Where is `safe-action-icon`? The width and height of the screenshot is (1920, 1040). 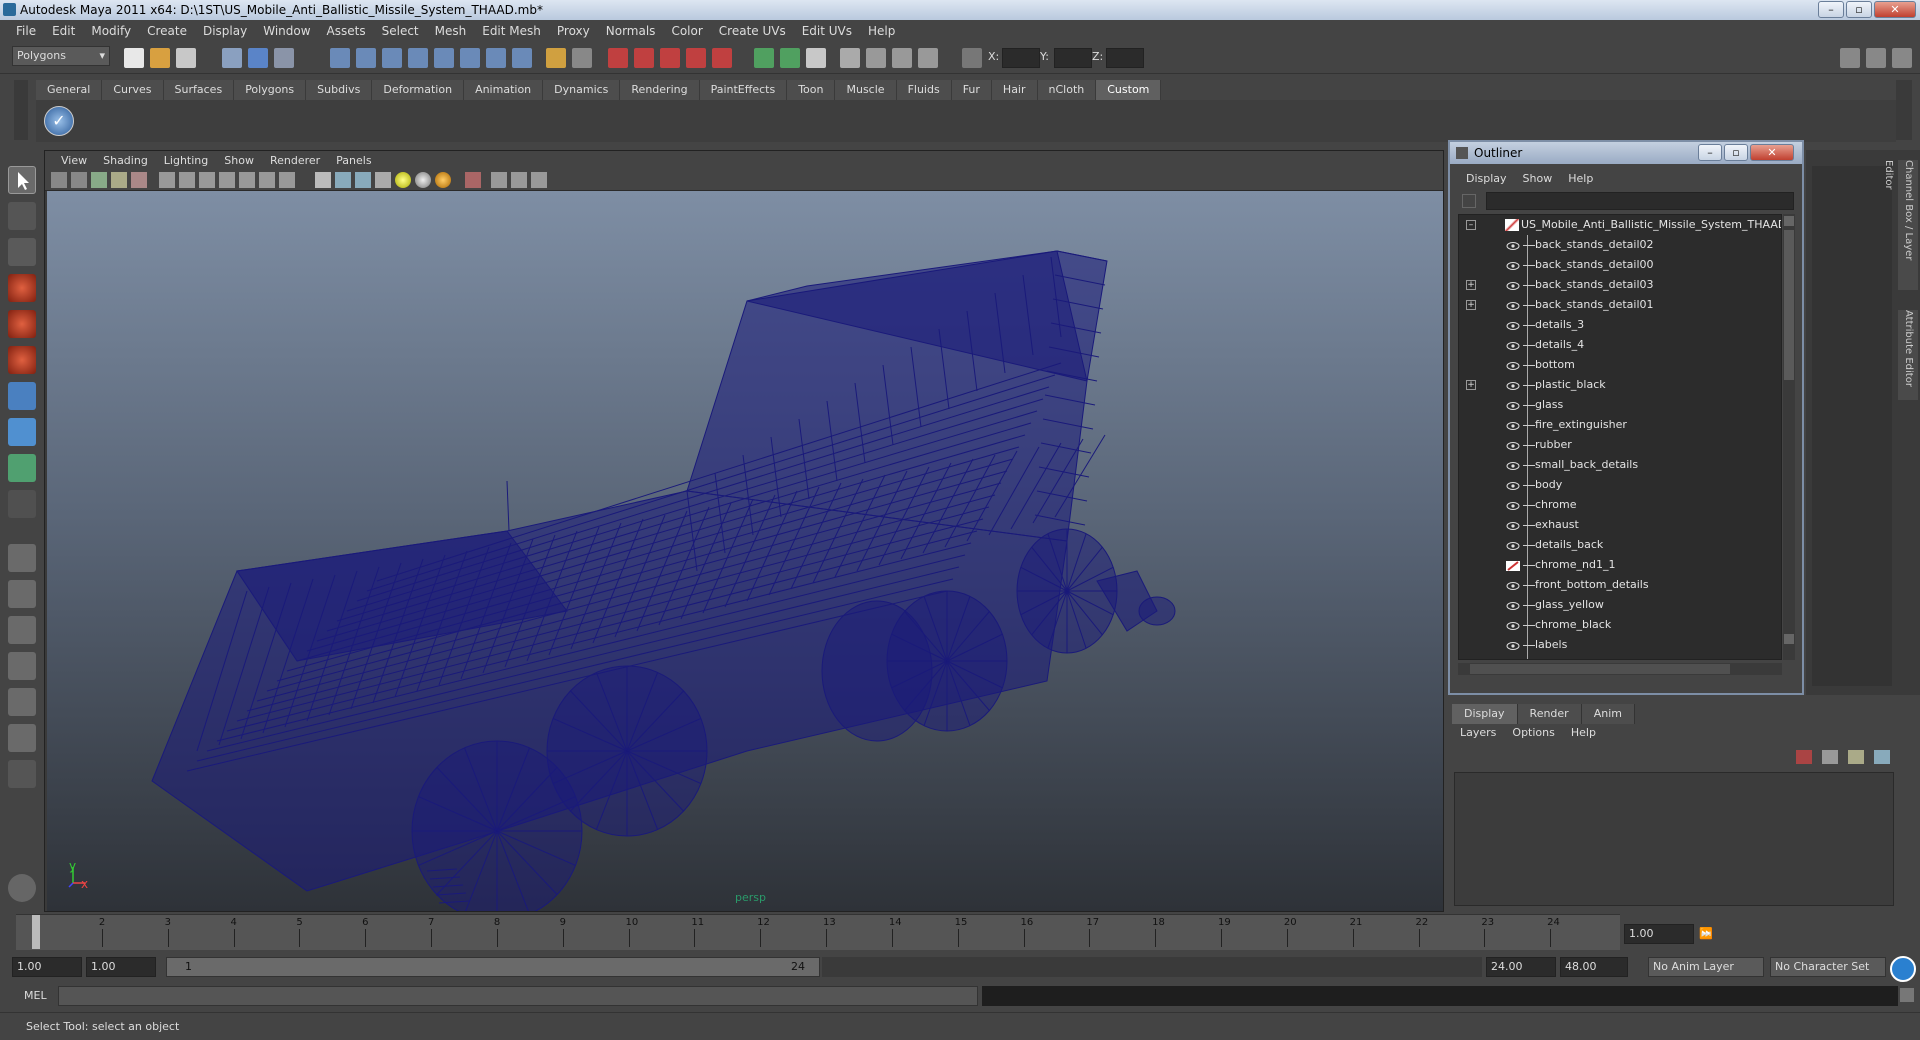
safe-action-icon is located at coordinates (267, 180).